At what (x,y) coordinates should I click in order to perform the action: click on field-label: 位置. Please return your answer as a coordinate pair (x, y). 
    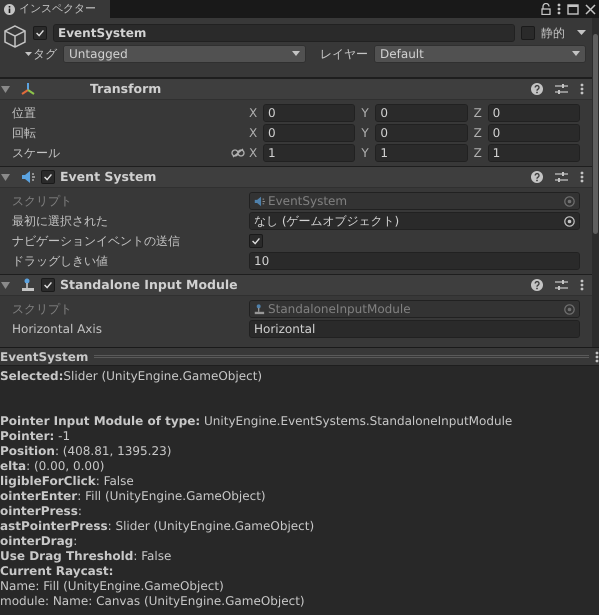
    Looking at the image, I should click on (24, 113).